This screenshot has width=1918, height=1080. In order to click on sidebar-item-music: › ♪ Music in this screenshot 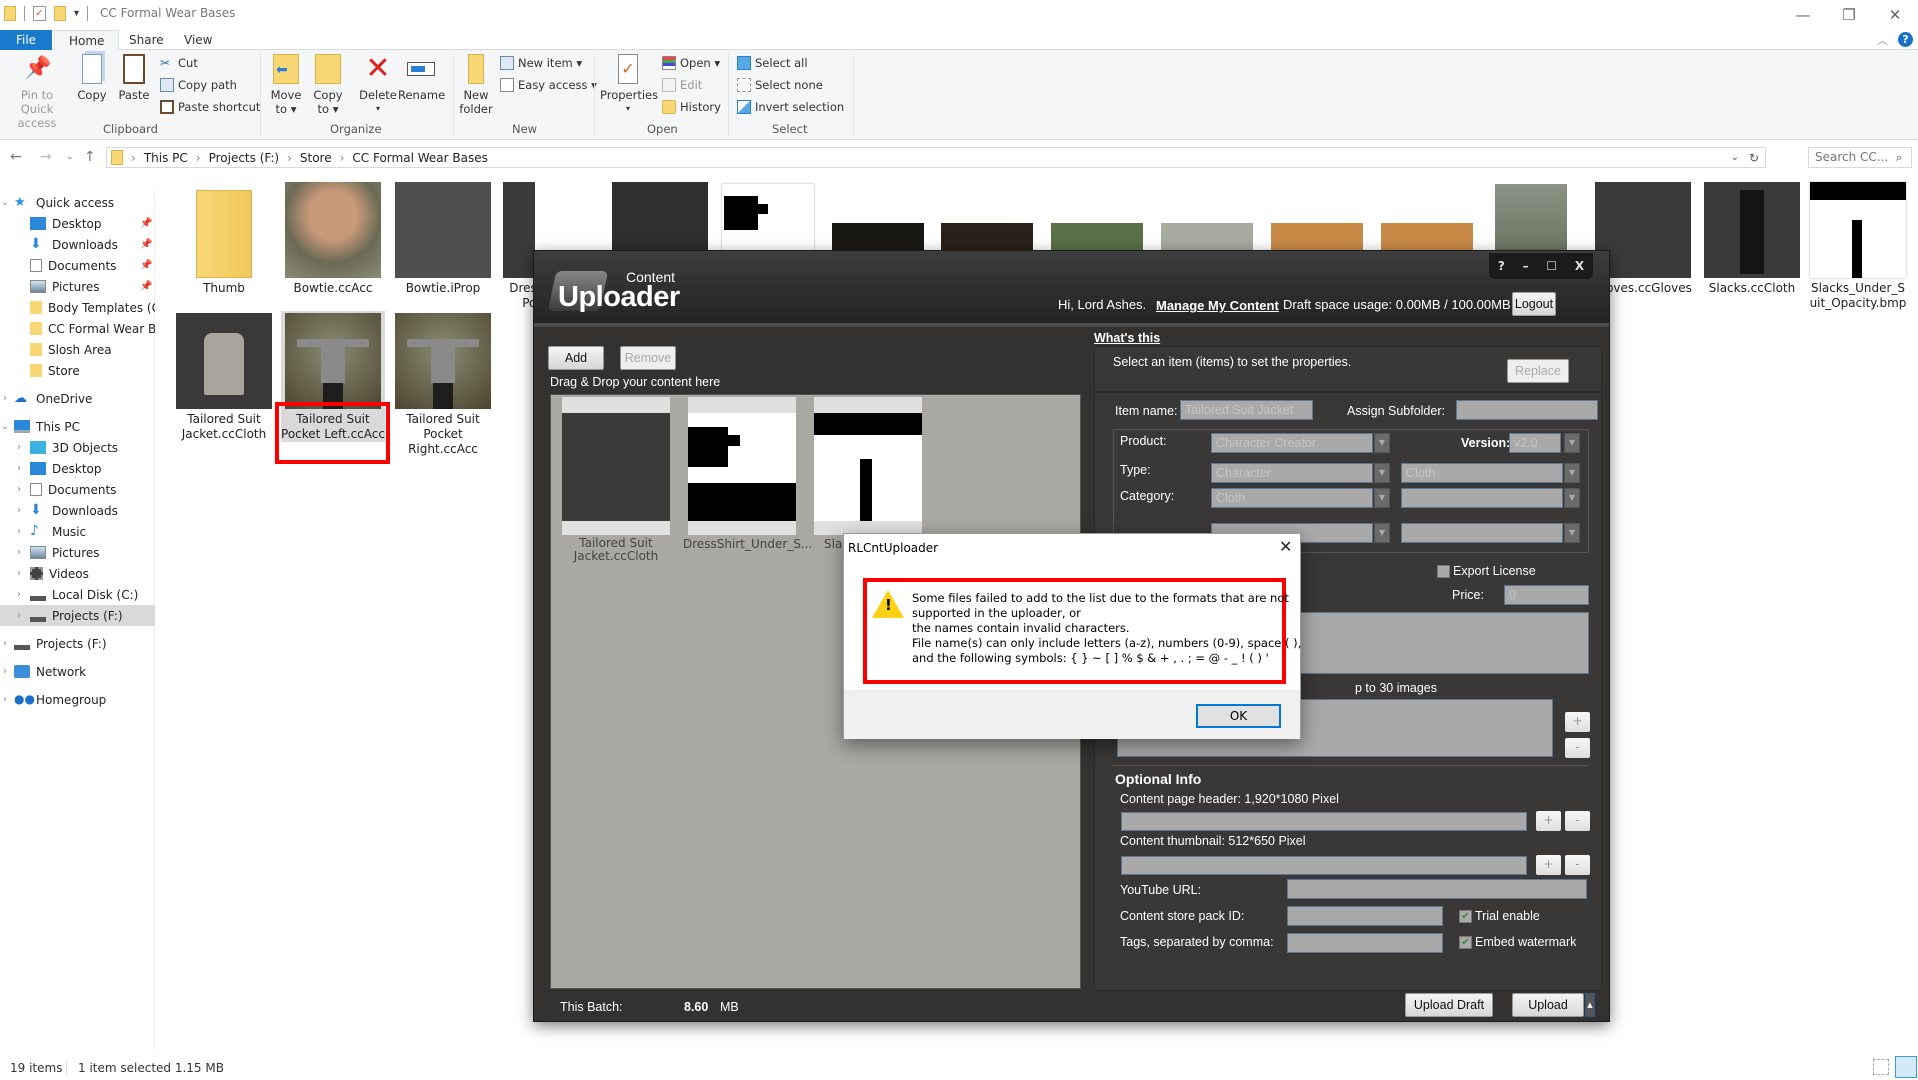, I will do `click(77, 531)`.